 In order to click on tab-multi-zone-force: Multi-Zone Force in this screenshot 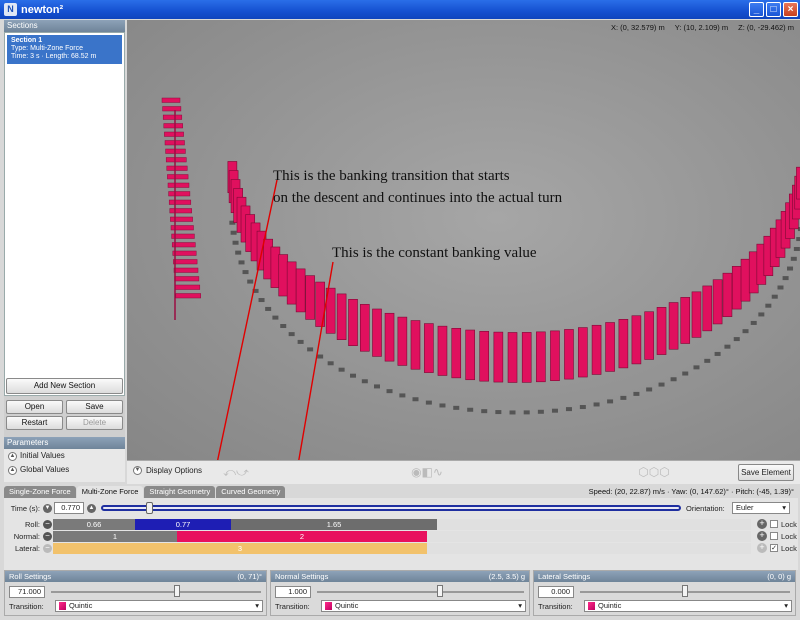, I will do `click(110, 492)`.